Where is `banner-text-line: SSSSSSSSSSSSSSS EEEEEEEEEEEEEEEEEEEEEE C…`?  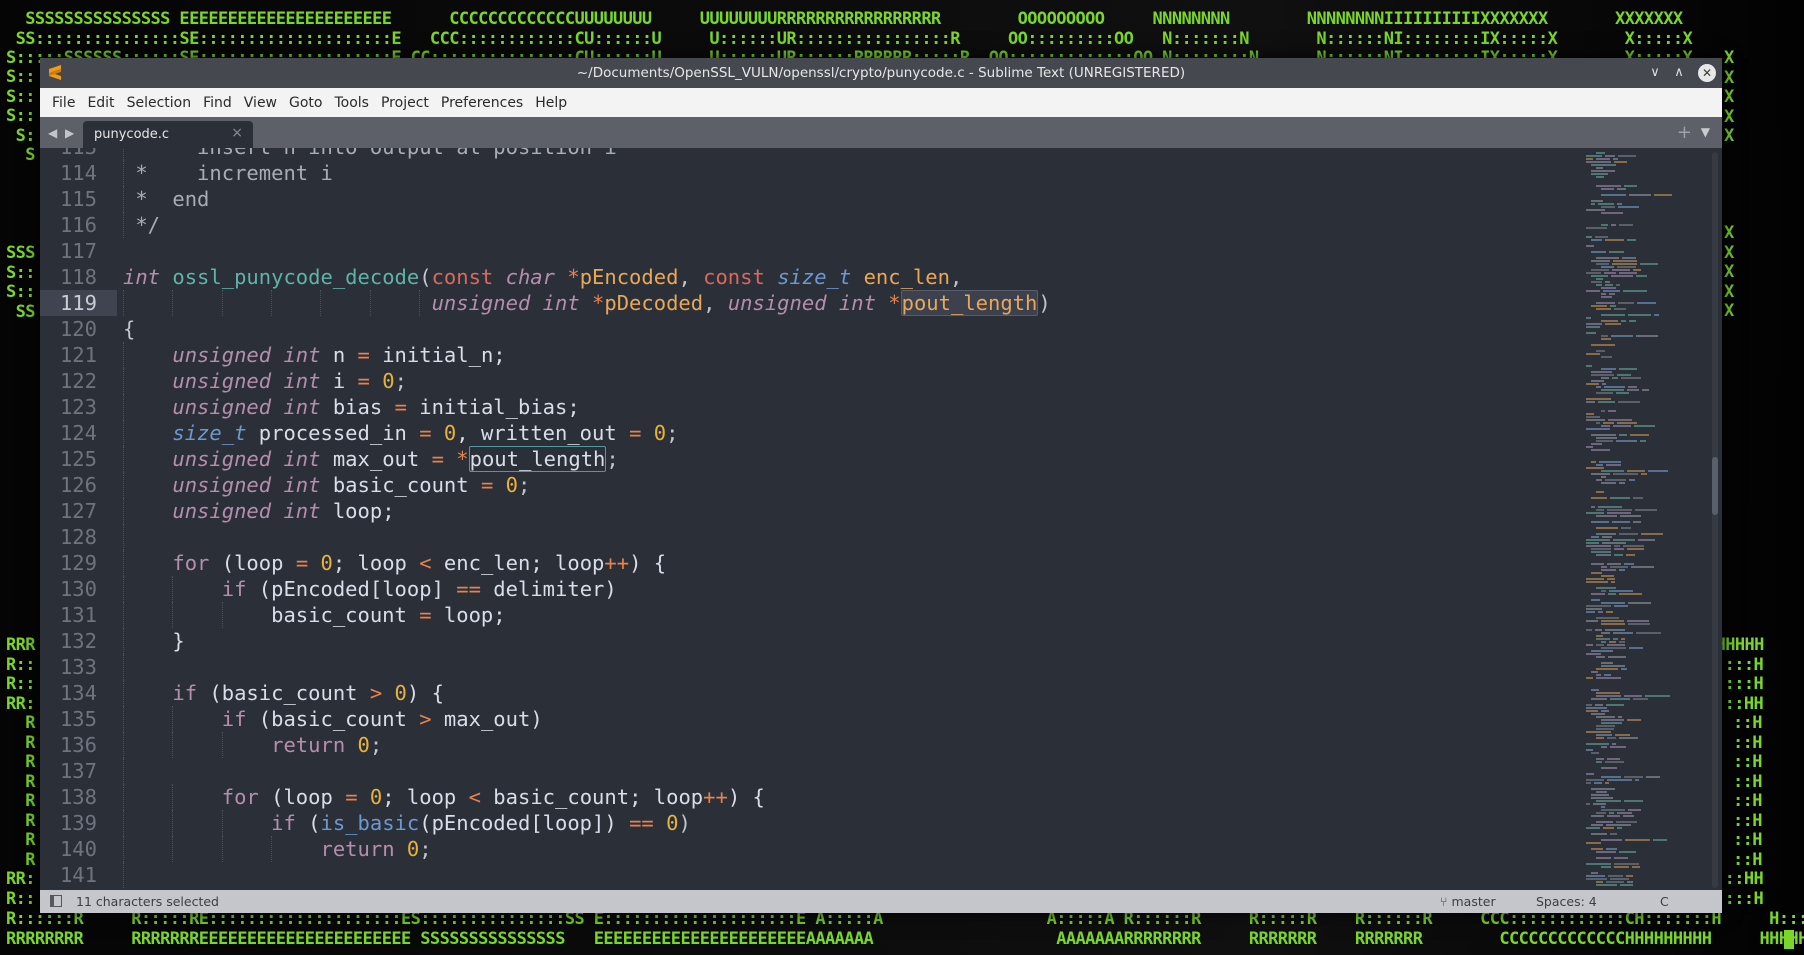 banner-text-line: SSSSSSSSSSSSSSS EEEEEEEEEEEEEEEEEEEEEE C… is located at coordinates (844, 19).